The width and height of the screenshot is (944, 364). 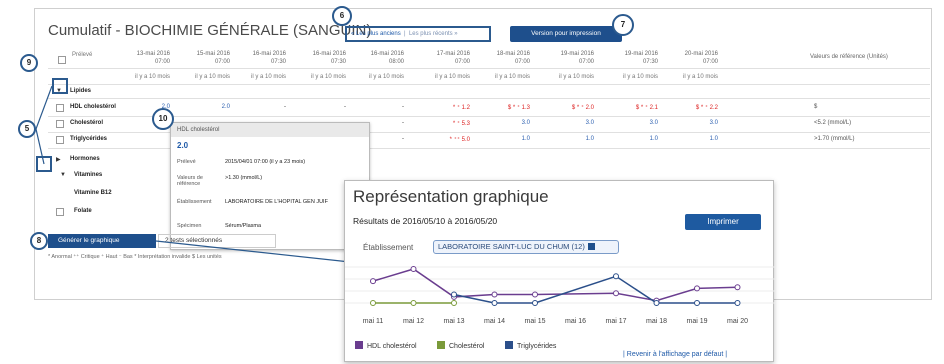 I want to click on x-tick-label: mai 19, so click(x=696, y=321).